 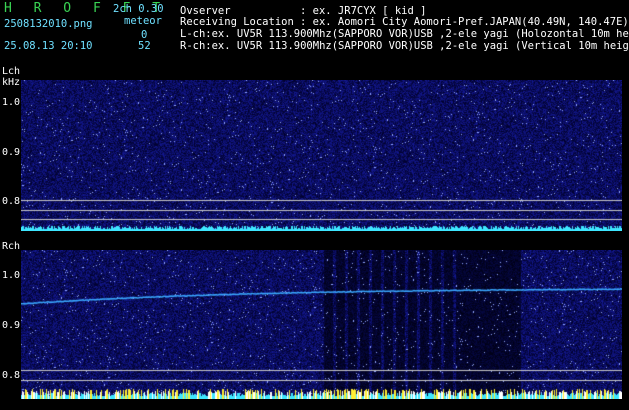 I want to click on lch-label: Lch, so click(x=11, y=71).